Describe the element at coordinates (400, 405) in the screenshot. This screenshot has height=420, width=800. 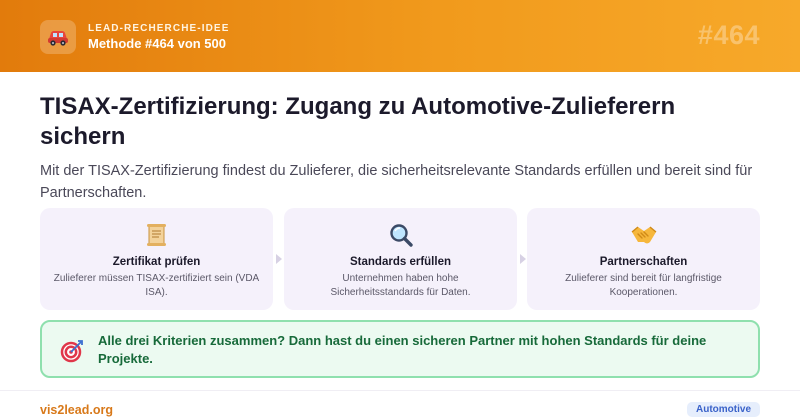
I see `footer: vis2lead.org Automotive` at that location.